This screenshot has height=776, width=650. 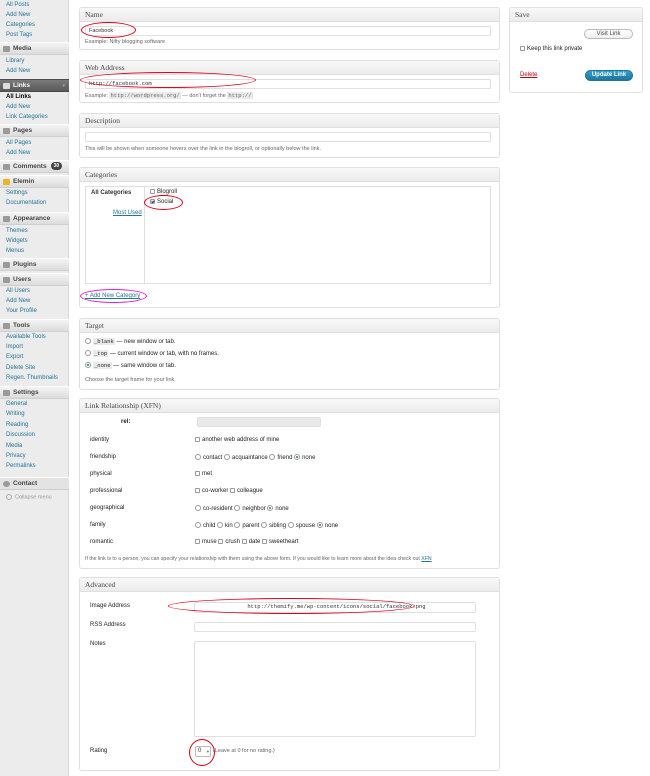 What do you see at coordinates (20, 435) in the screenshot?
I see `sidebar-item-discussion: Discussion` at bounding box center [20, 435].